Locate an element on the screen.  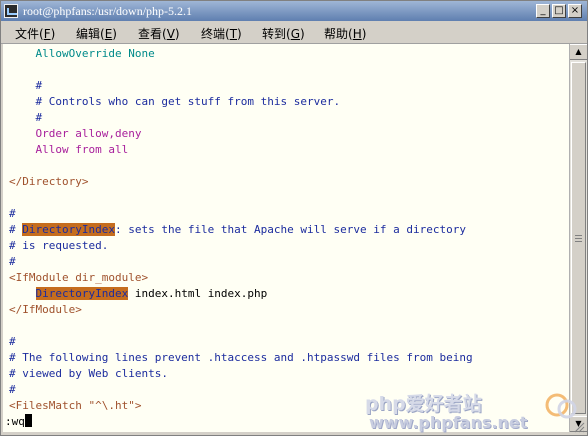
text-cursor is located at coordinates (28, 420).